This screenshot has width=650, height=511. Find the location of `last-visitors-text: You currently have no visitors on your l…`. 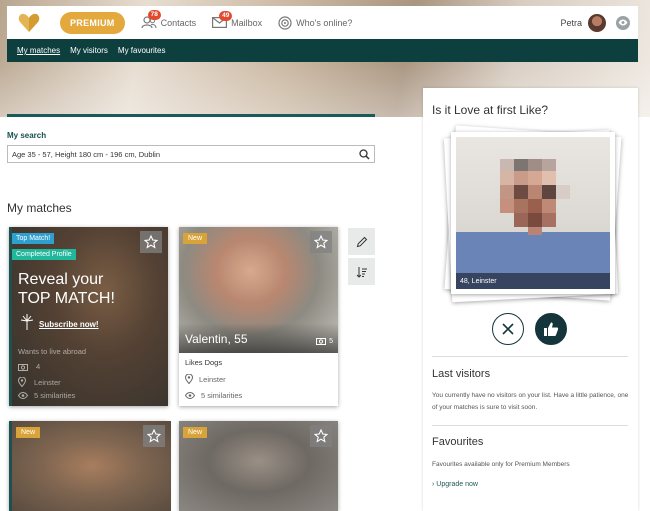

last-visitors-text: You currently have no visitors on your l… is located at coordinates (530, 401).